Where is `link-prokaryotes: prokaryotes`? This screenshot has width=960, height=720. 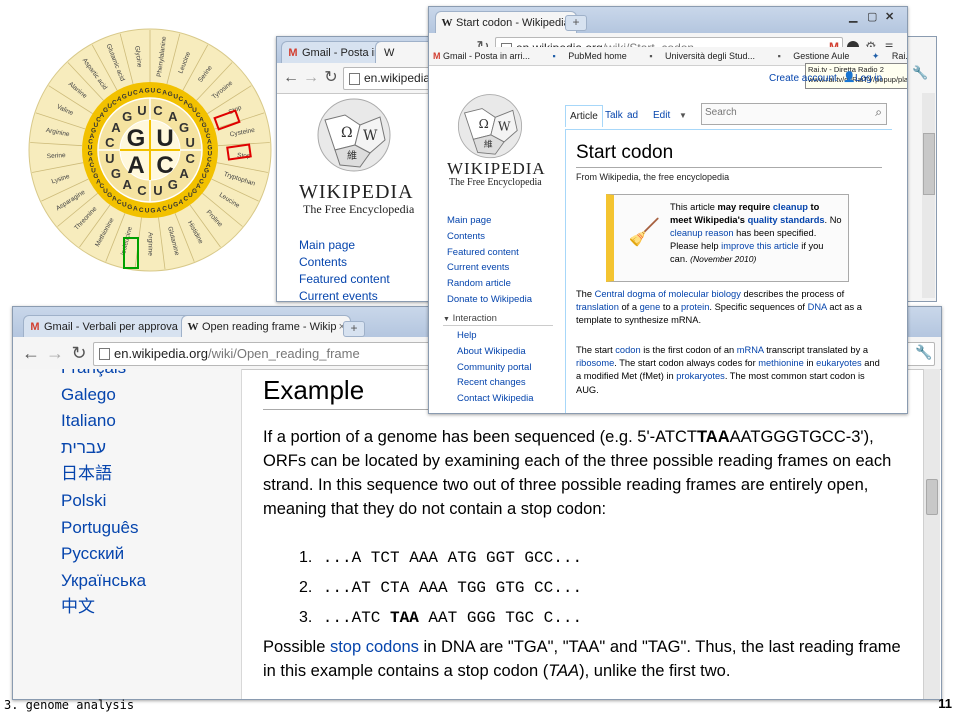 link-prokaryotes: prokaryotes is located at coordinates (700, 376).